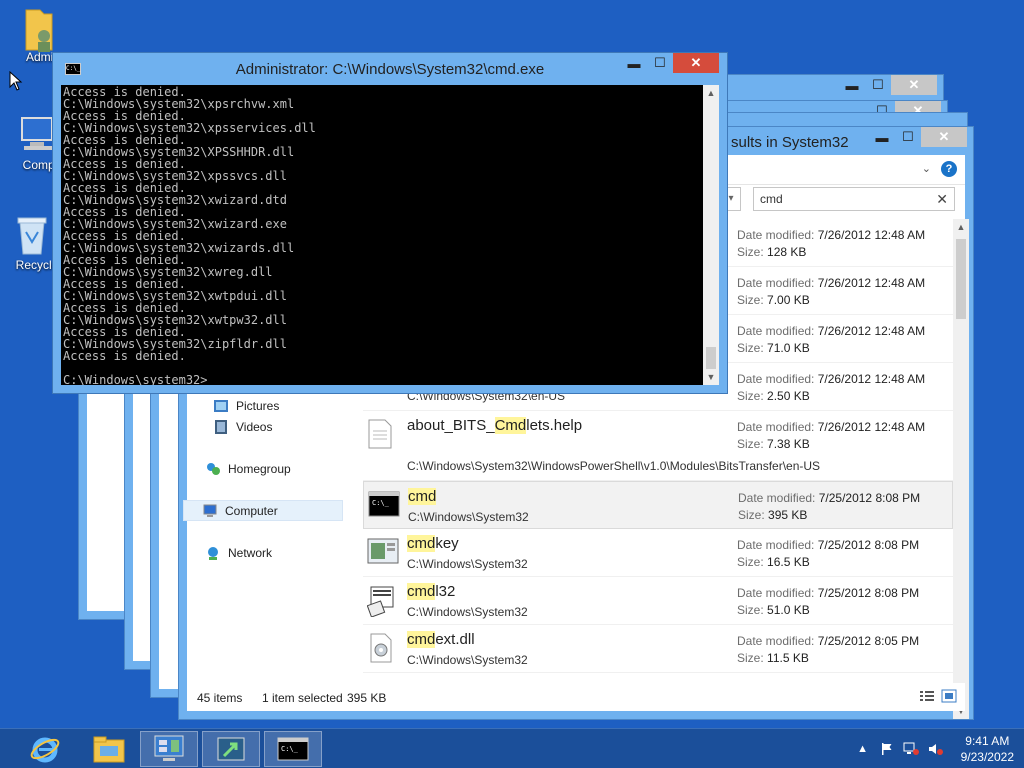  I want to click on system-tray: ▲ 9:41 AM 9/23/2022, so click(932, 748).